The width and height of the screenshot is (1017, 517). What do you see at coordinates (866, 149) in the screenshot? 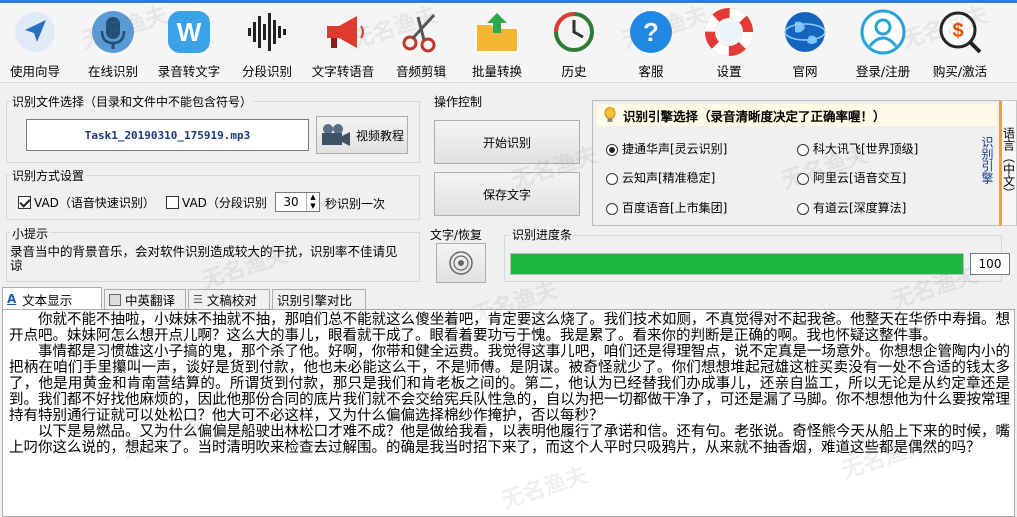
I see `engine-option-label: 科大讯飞[世界顶级]` at bounding box center [866, 149].